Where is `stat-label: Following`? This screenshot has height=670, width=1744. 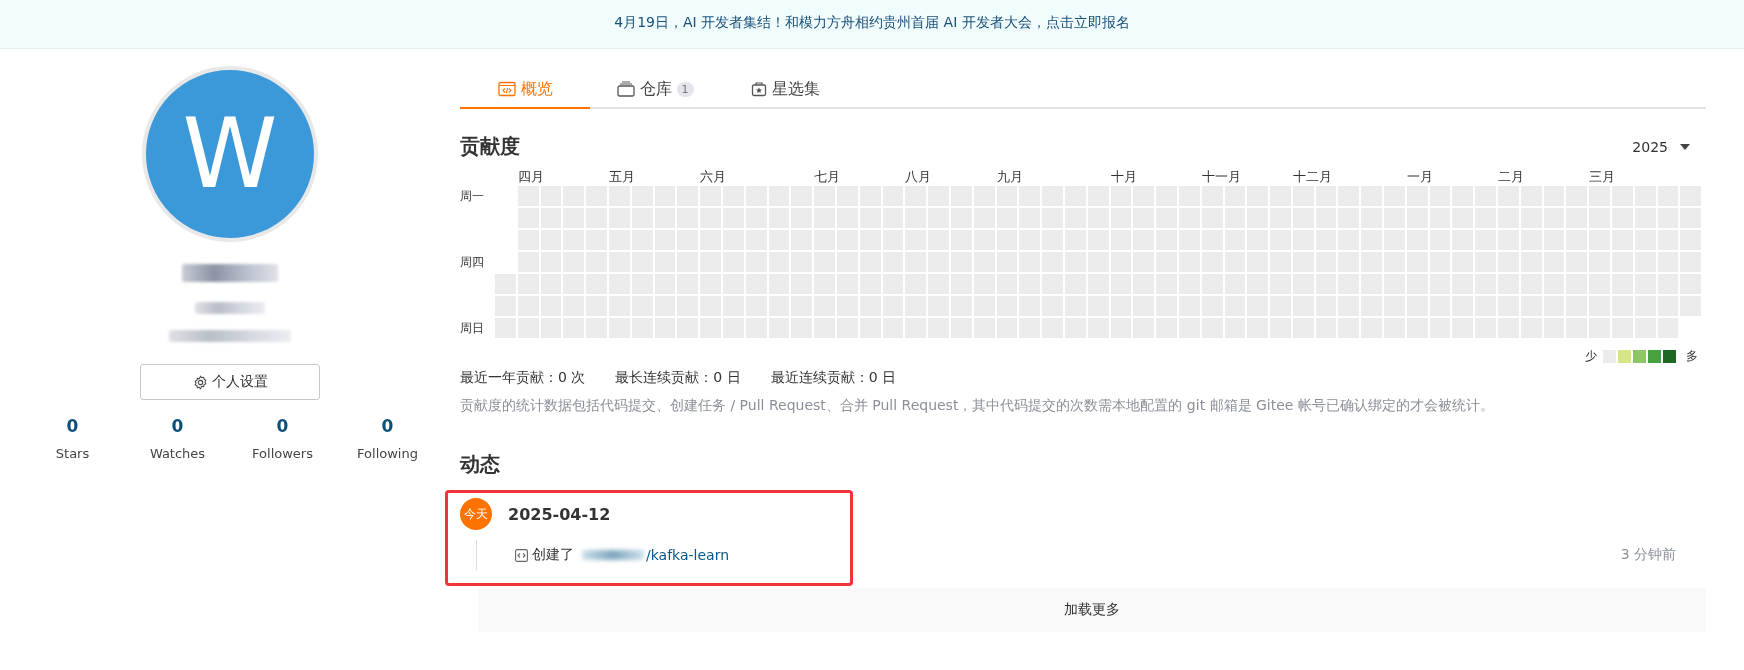
stat-label: Following is located at coordinates (387, 453).